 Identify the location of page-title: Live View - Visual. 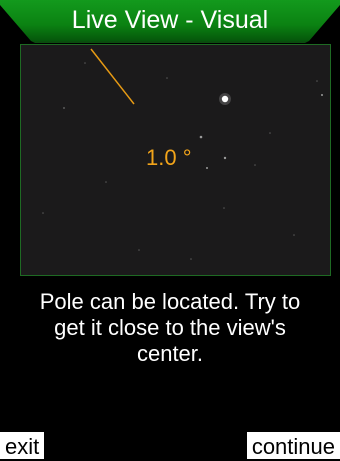
(170, 20).